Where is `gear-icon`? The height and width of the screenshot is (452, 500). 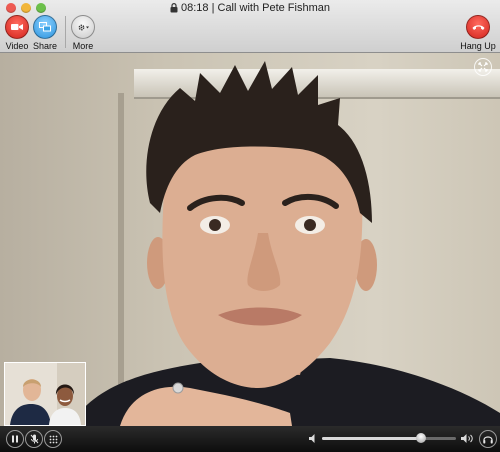 gear-icon is located at coordinates (83, 27).